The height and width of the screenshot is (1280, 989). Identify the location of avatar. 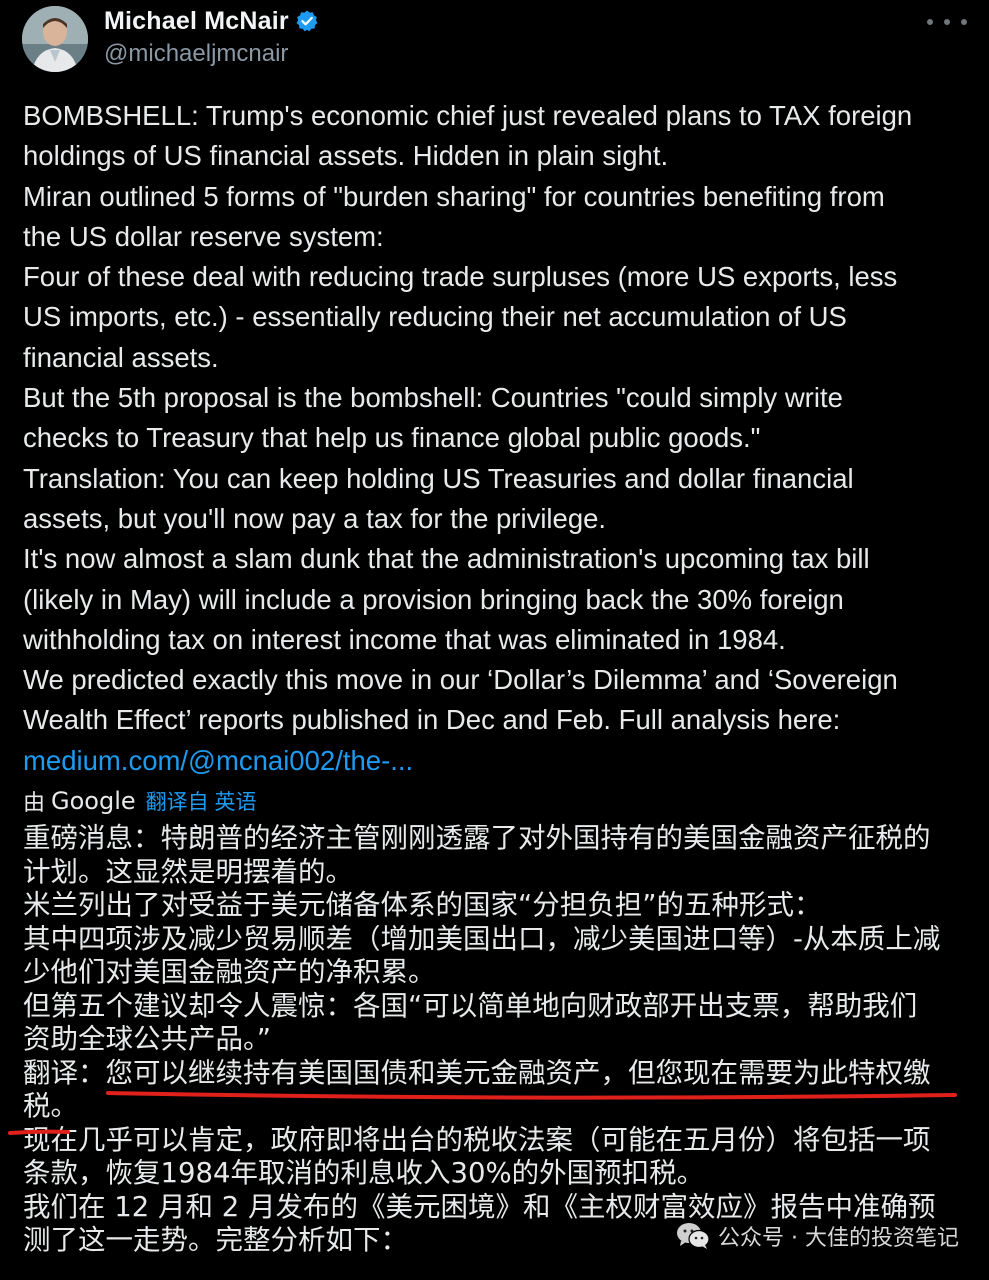
(55, 39).